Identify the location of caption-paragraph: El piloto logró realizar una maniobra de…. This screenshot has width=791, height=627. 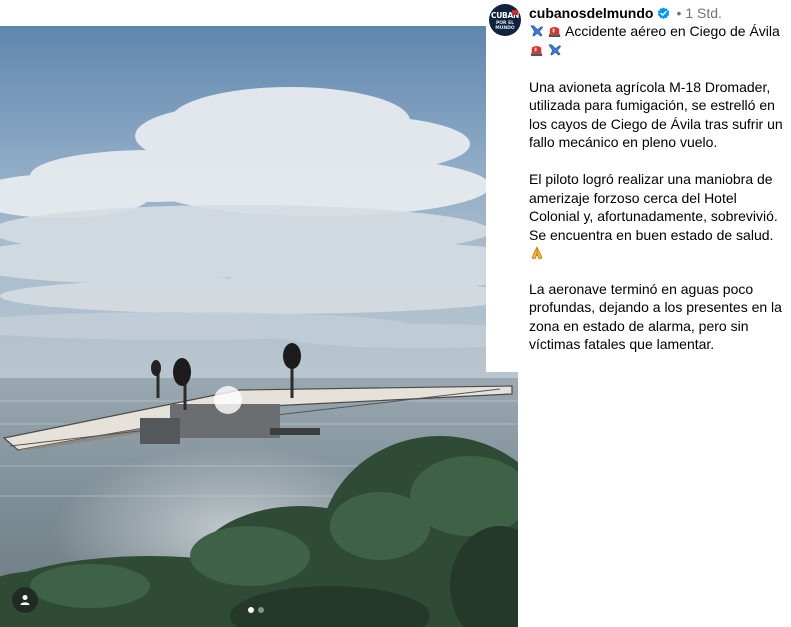
(653, 207).